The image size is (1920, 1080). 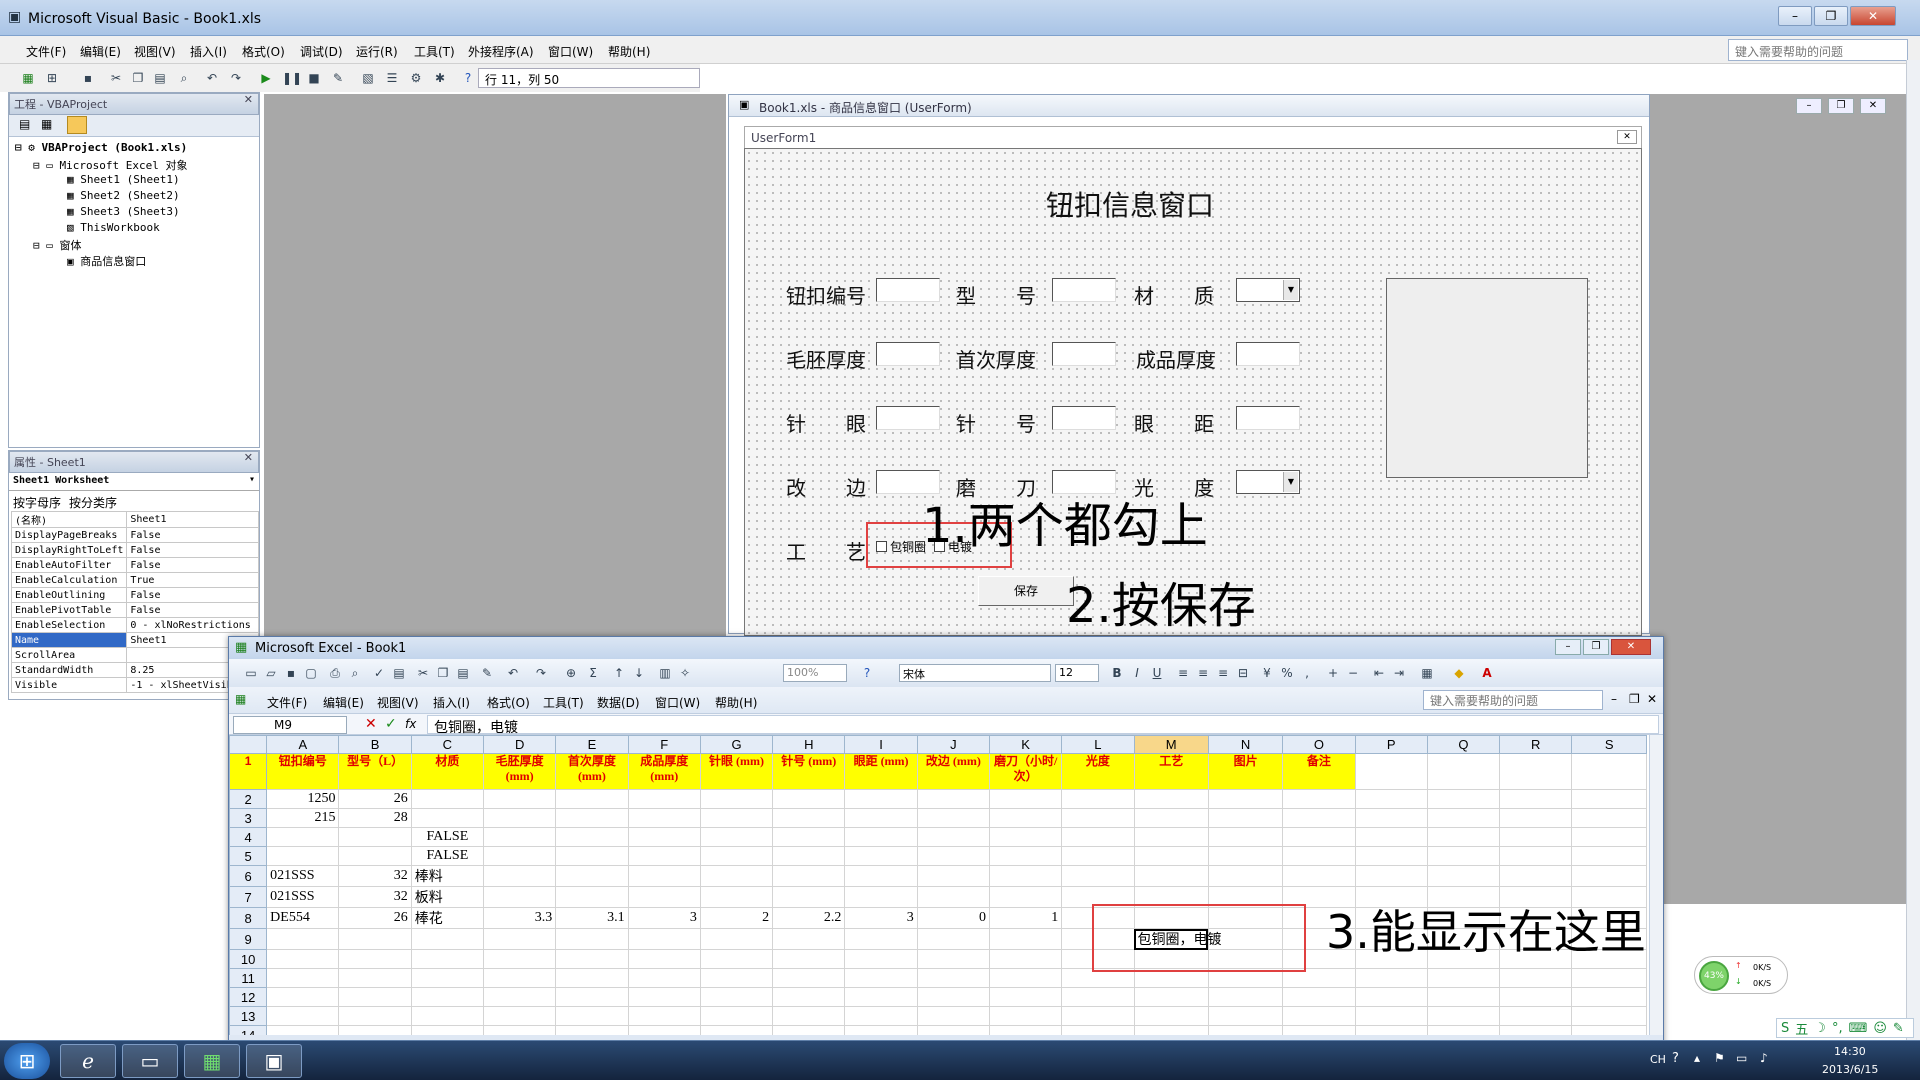 I want to click on clock-date: 2013/6/15, so click(x=1850, y=1069).